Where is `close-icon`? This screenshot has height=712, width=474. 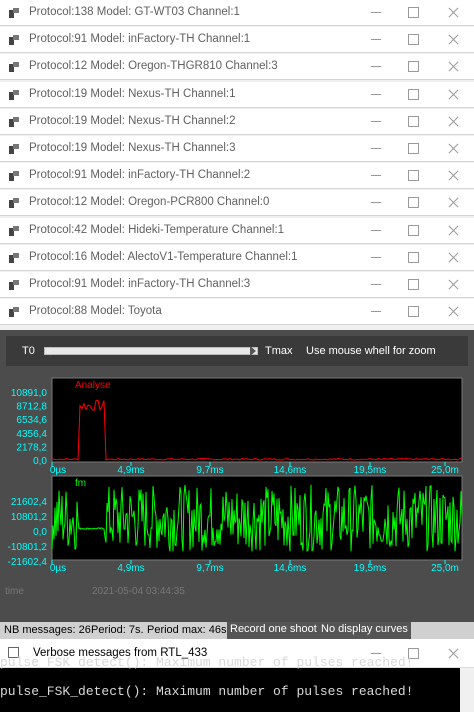 close-icon is located at coordinates (458, 657).